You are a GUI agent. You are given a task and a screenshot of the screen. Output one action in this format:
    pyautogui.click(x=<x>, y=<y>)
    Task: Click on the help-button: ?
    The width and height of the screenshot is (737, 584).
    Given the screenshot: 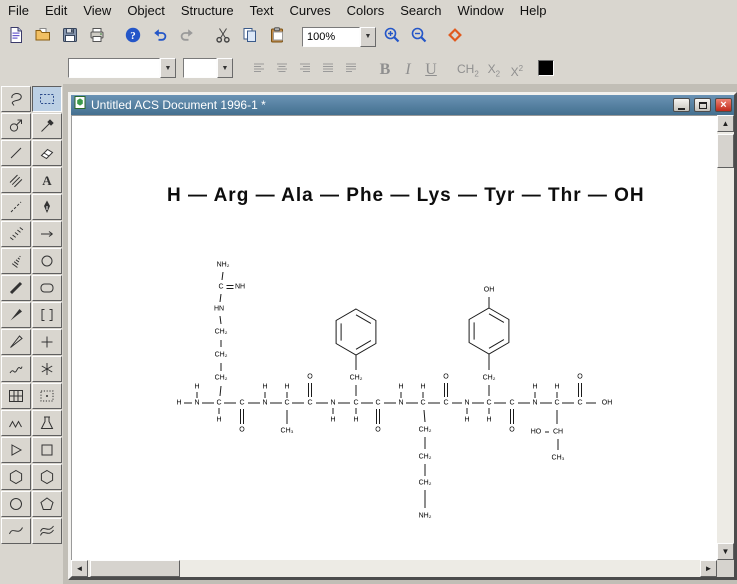 What is the action you would take?
    pyautogui.click(x=133, y=37)
    